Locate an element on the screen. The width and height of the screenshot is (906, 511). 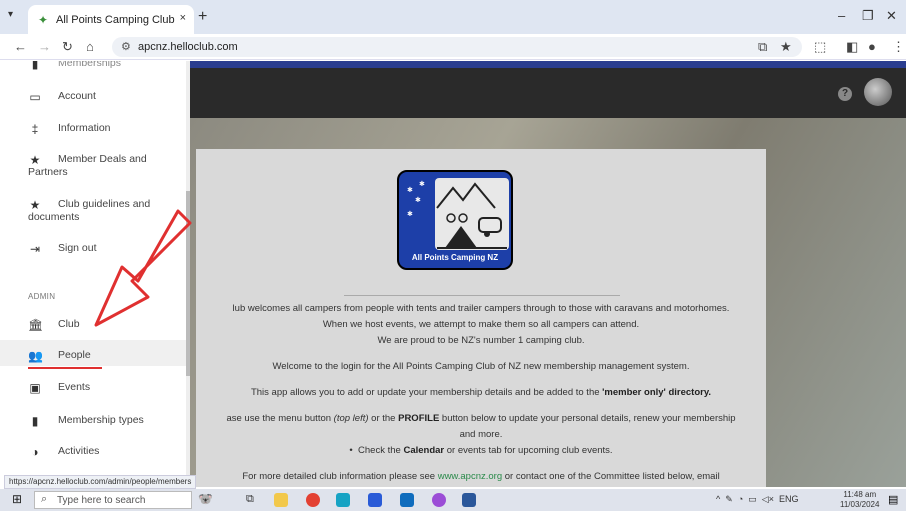
system-tray: ^ ✎ ◔ ▭ ◁× ENG is located at coordinates (757, 499).